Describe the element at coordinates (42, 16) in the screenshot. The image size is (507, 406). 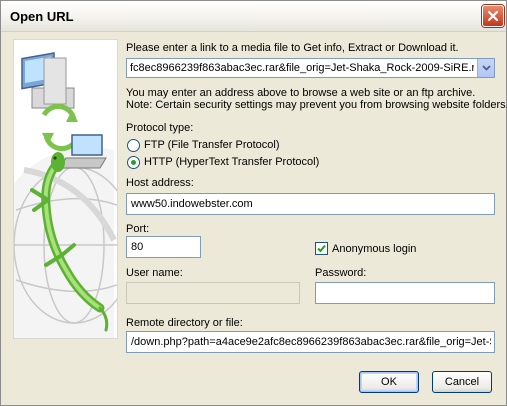
I see `dialog-title: Open URL` at that location.